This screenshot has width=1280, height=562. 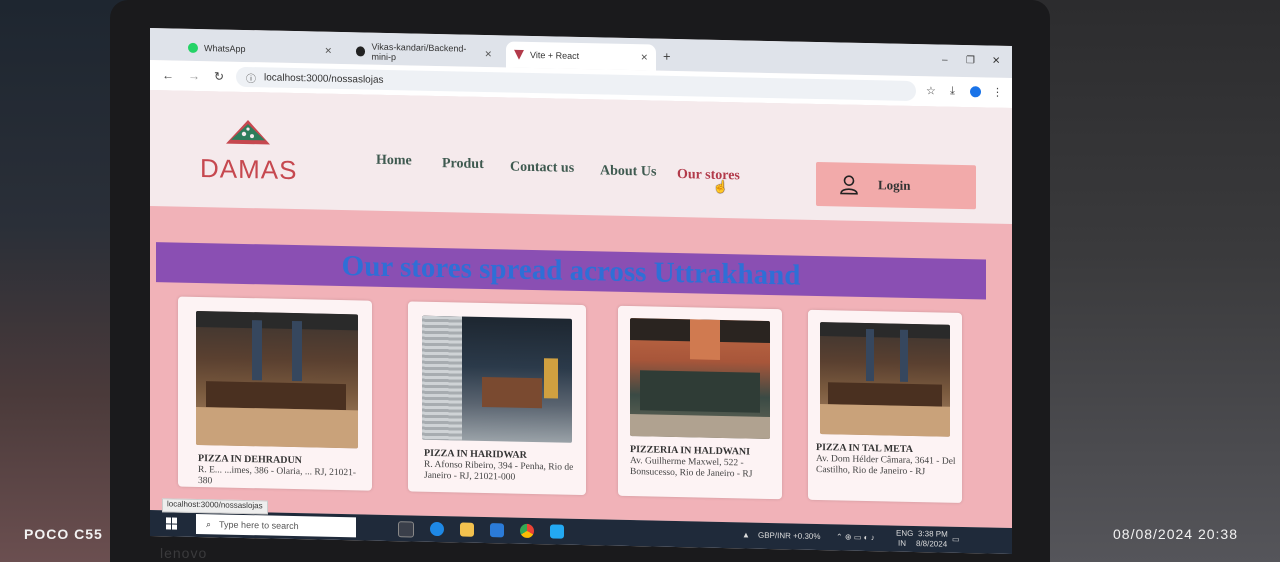 What do you see at coordinates (1175, 534) in the screenshot?
I see `camera-watermark-timestamp: 08/08/2024 20:38` at bounding box center [1175, 534].